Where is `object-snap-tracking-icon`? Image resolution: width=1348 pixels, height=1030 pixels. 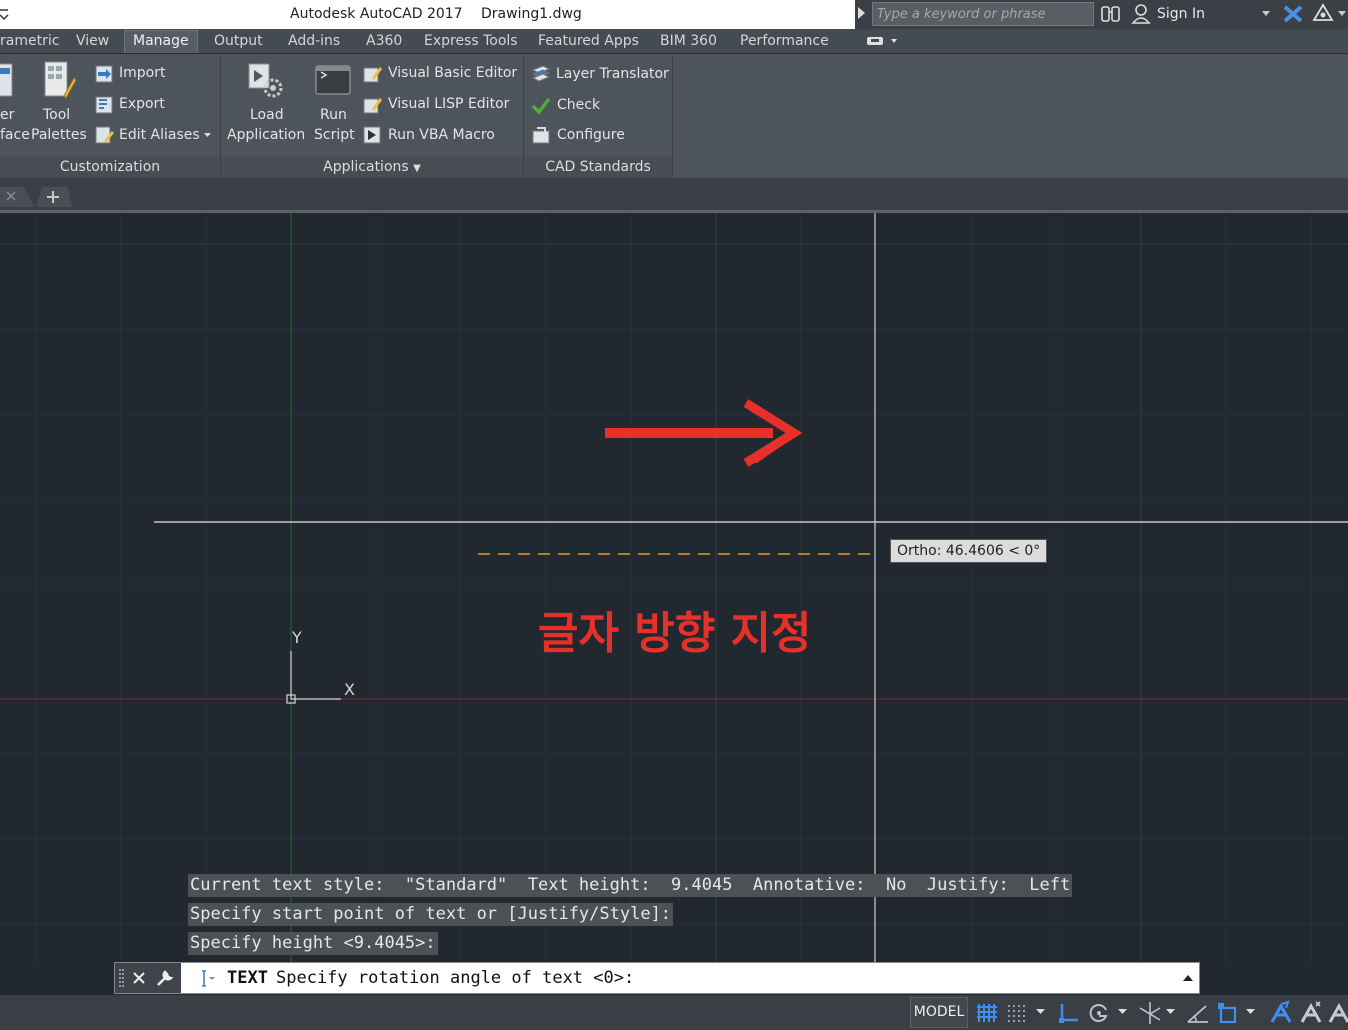
object-snap-tracking-icon is located at coordinates (1198, 1013).